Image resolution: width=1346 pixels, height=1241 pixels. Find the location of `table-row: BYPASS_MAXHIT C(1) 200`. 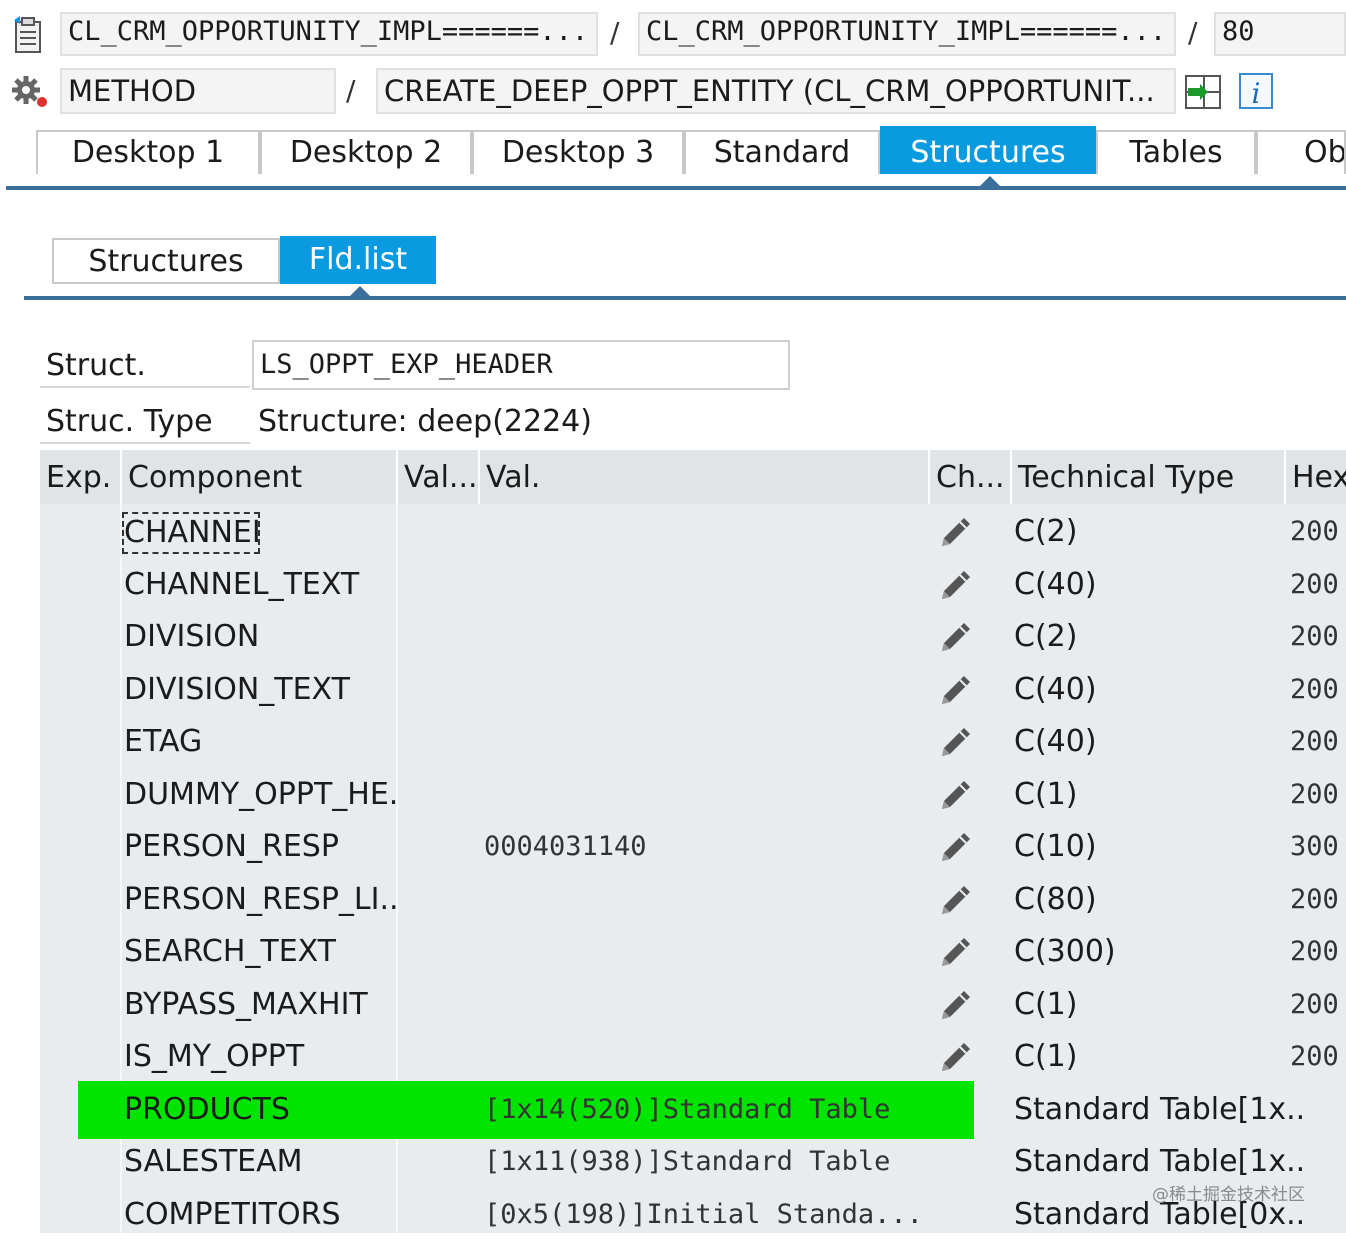

table-row: BYPASS_MAXHIT C(1) 200 is located at coordinates (693, 1005).